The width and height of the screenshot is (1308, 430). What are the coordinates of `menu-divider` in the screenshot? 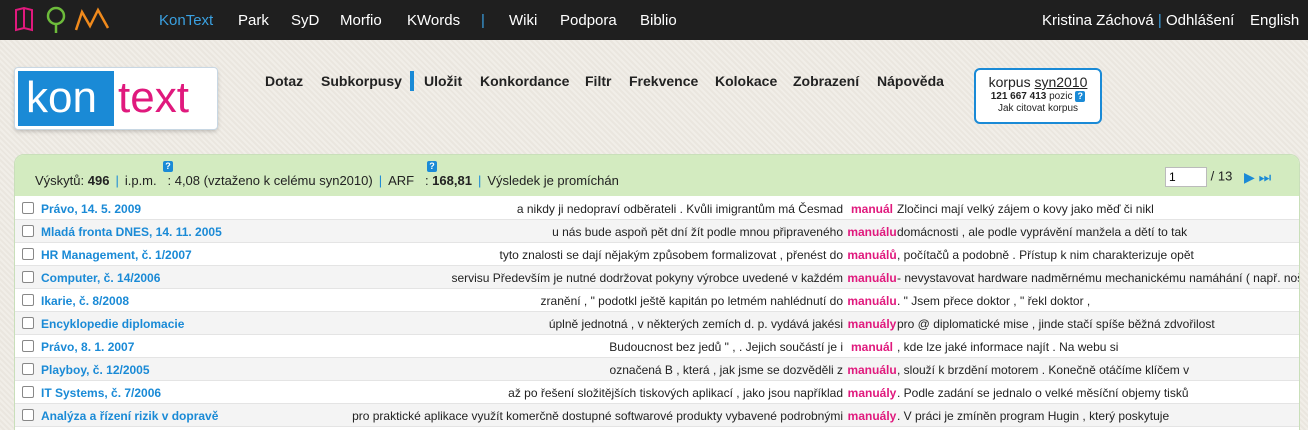 It's located at (412, 81).